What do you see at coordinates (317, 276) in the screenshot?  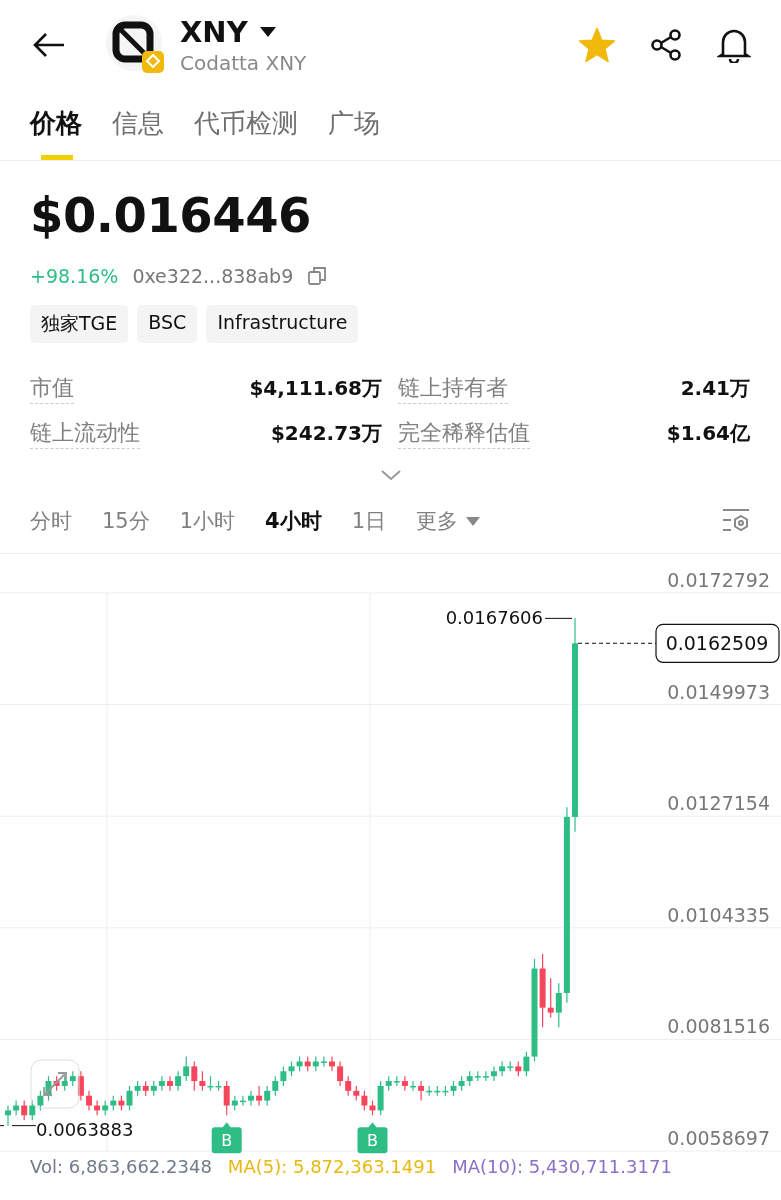 I see `copy-icon` at bounding box center [317, 276].